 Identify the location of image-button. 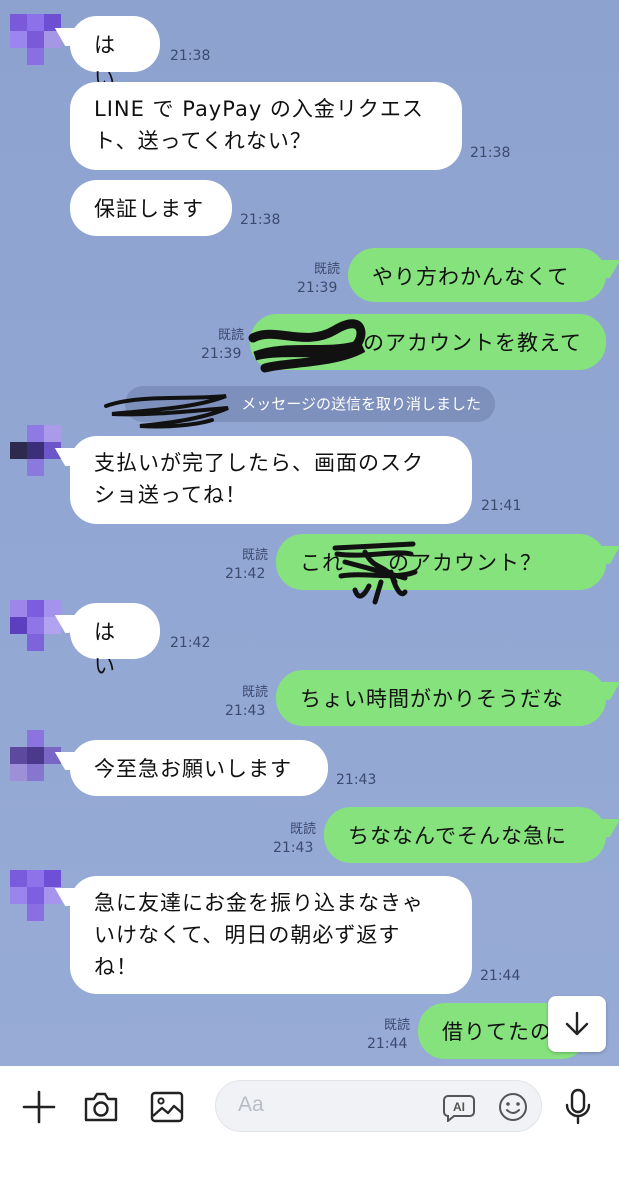
(167, 1107).